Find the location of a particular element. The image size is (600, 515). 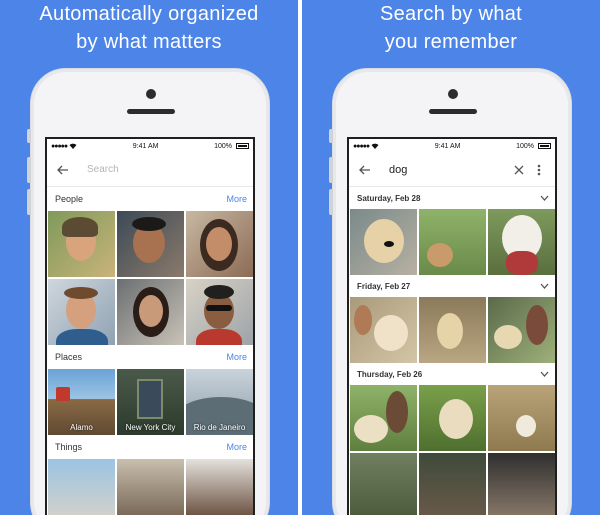

things-more-link: More is located at coordinates (236, 447).